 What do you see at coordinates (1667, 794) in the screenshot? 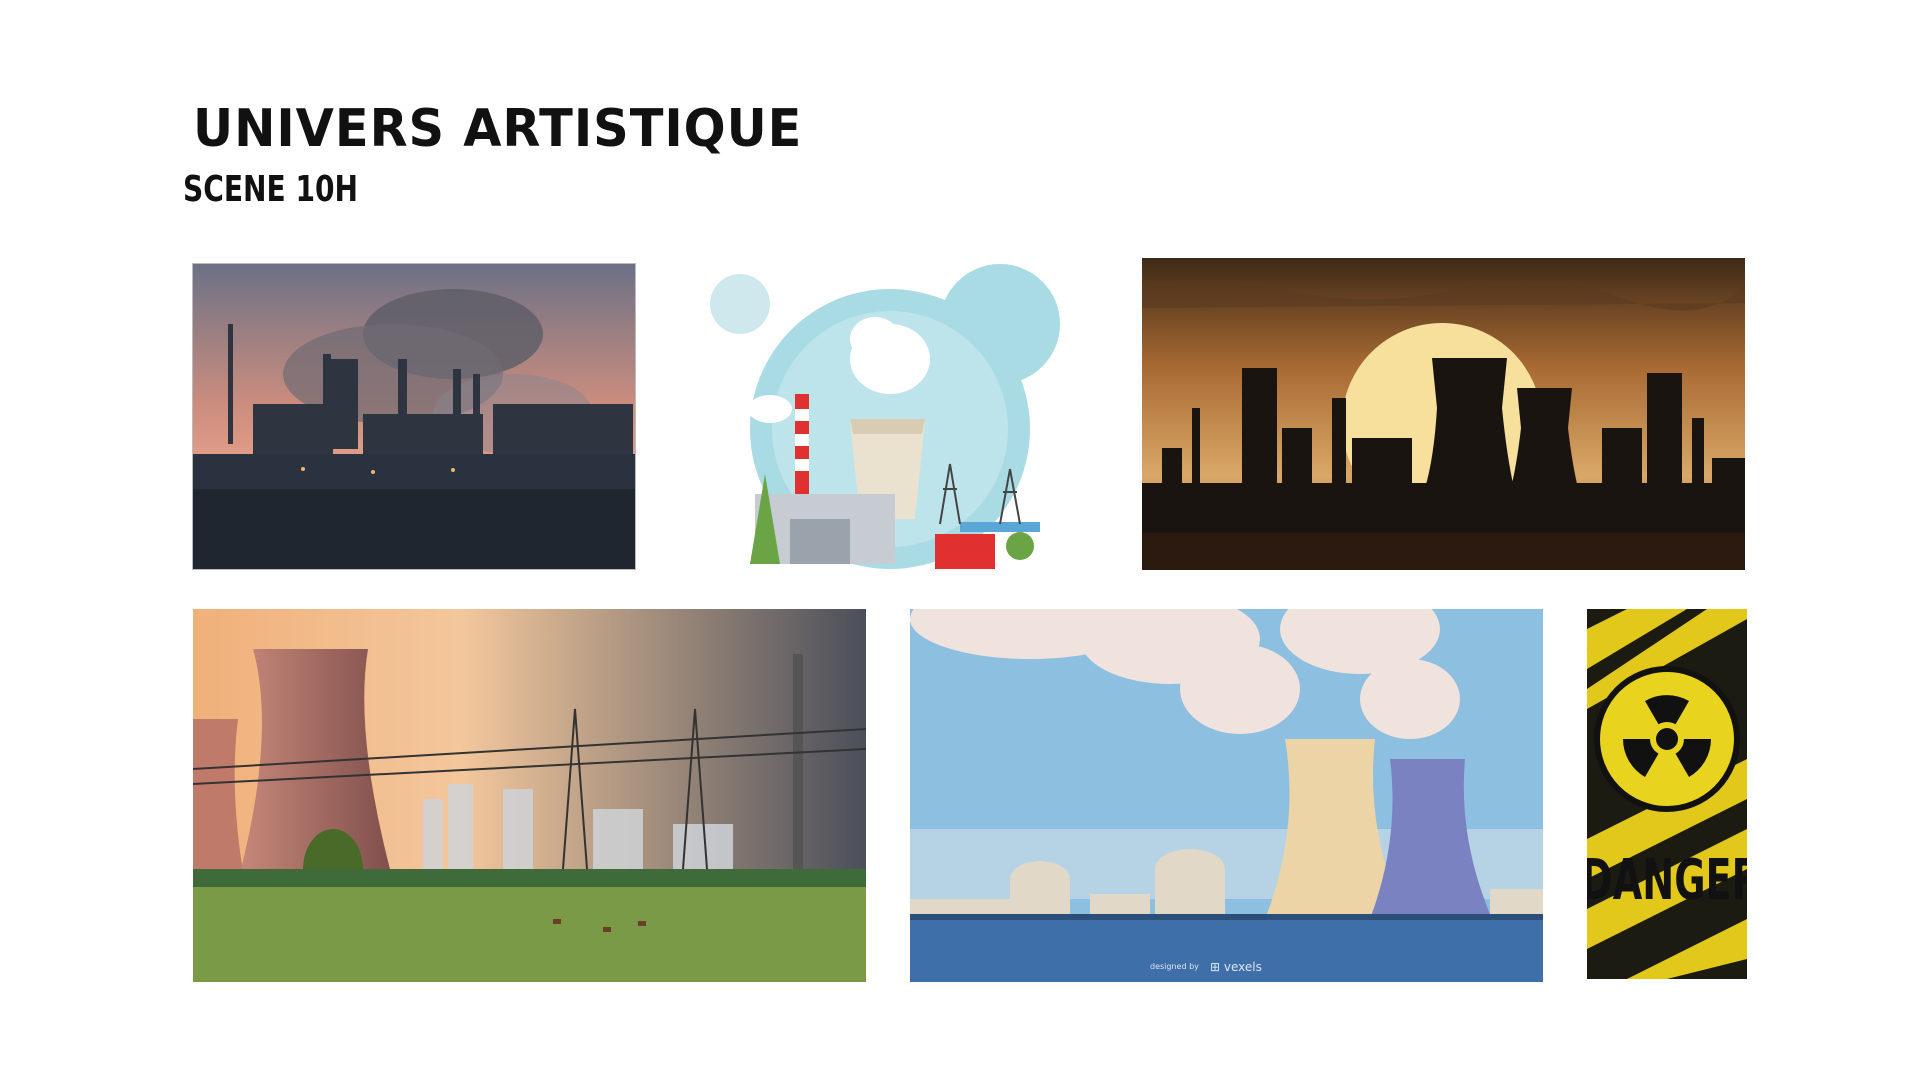
I see `radiation-danger-sign: DANGER` at bounding box center [1667, 794].